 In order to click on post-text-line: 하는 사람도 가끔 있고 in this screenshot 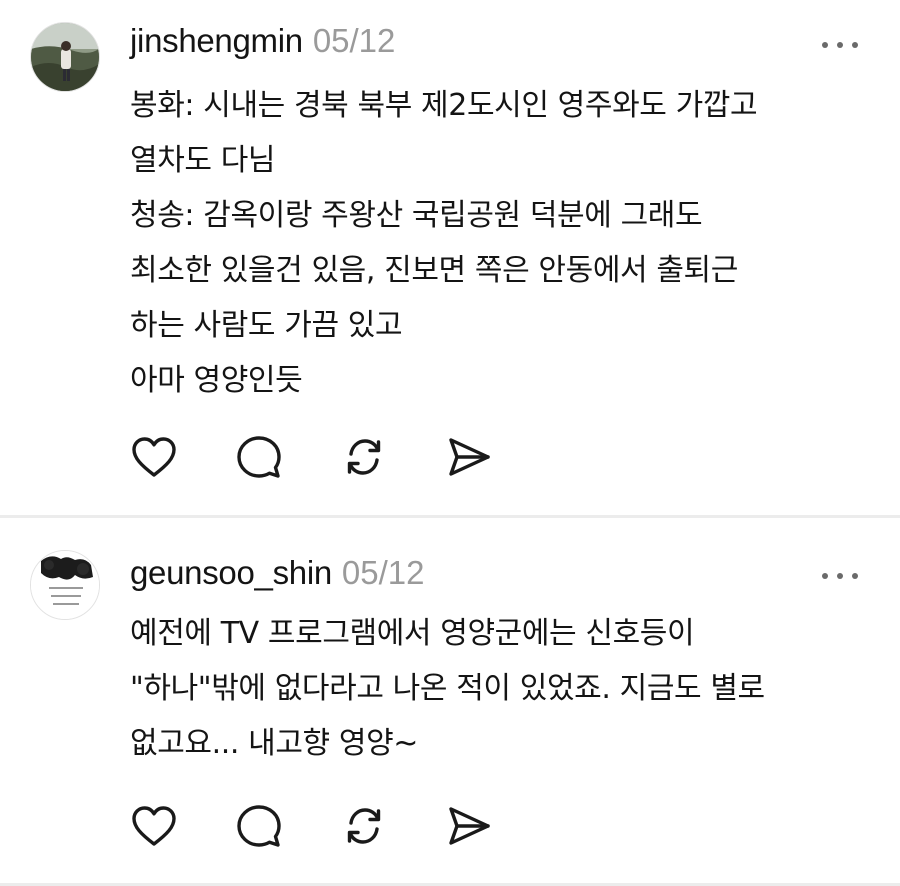, I will do `click(266, 325)`.